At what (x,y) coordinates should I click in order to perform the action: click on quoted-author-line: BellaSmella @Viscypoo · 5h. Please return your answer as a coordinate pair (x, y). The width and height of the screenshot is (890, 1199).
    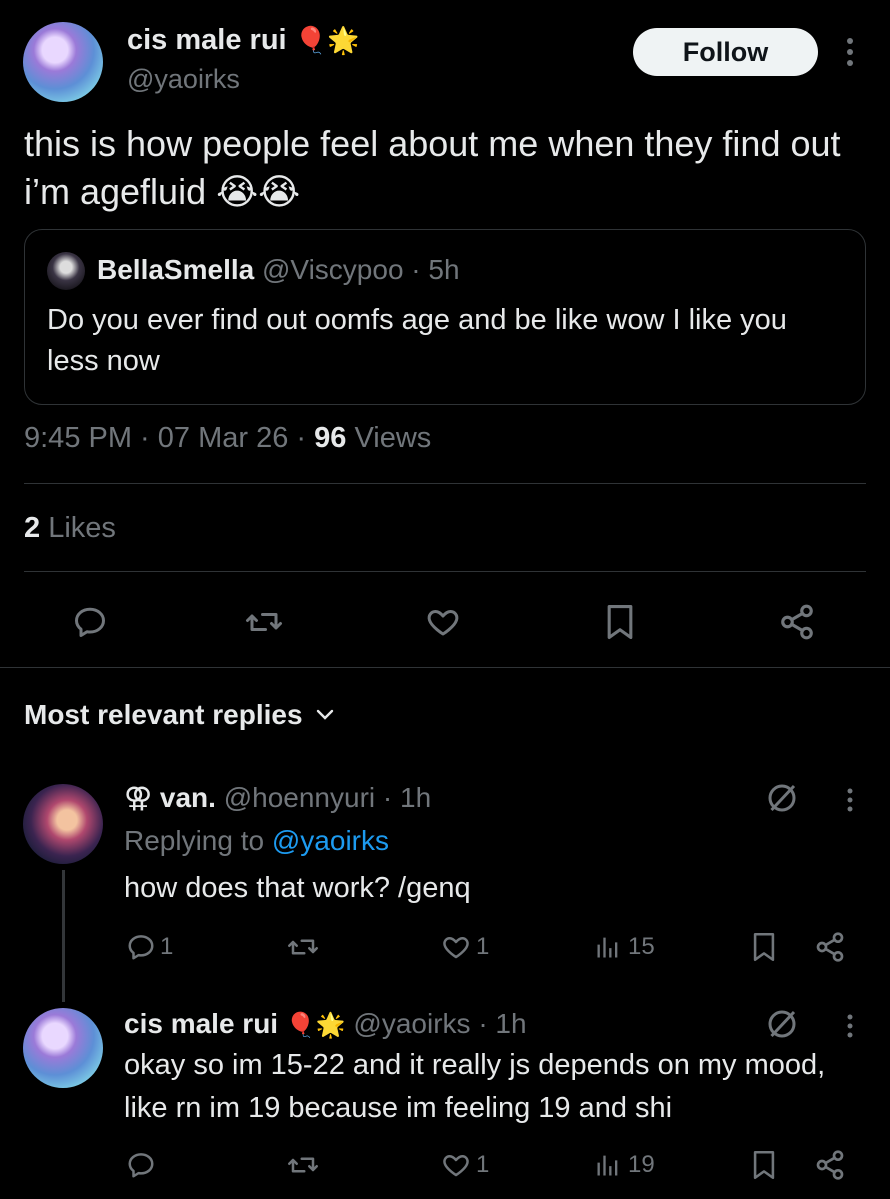
    Looking at the image, I should click on (278, 270).